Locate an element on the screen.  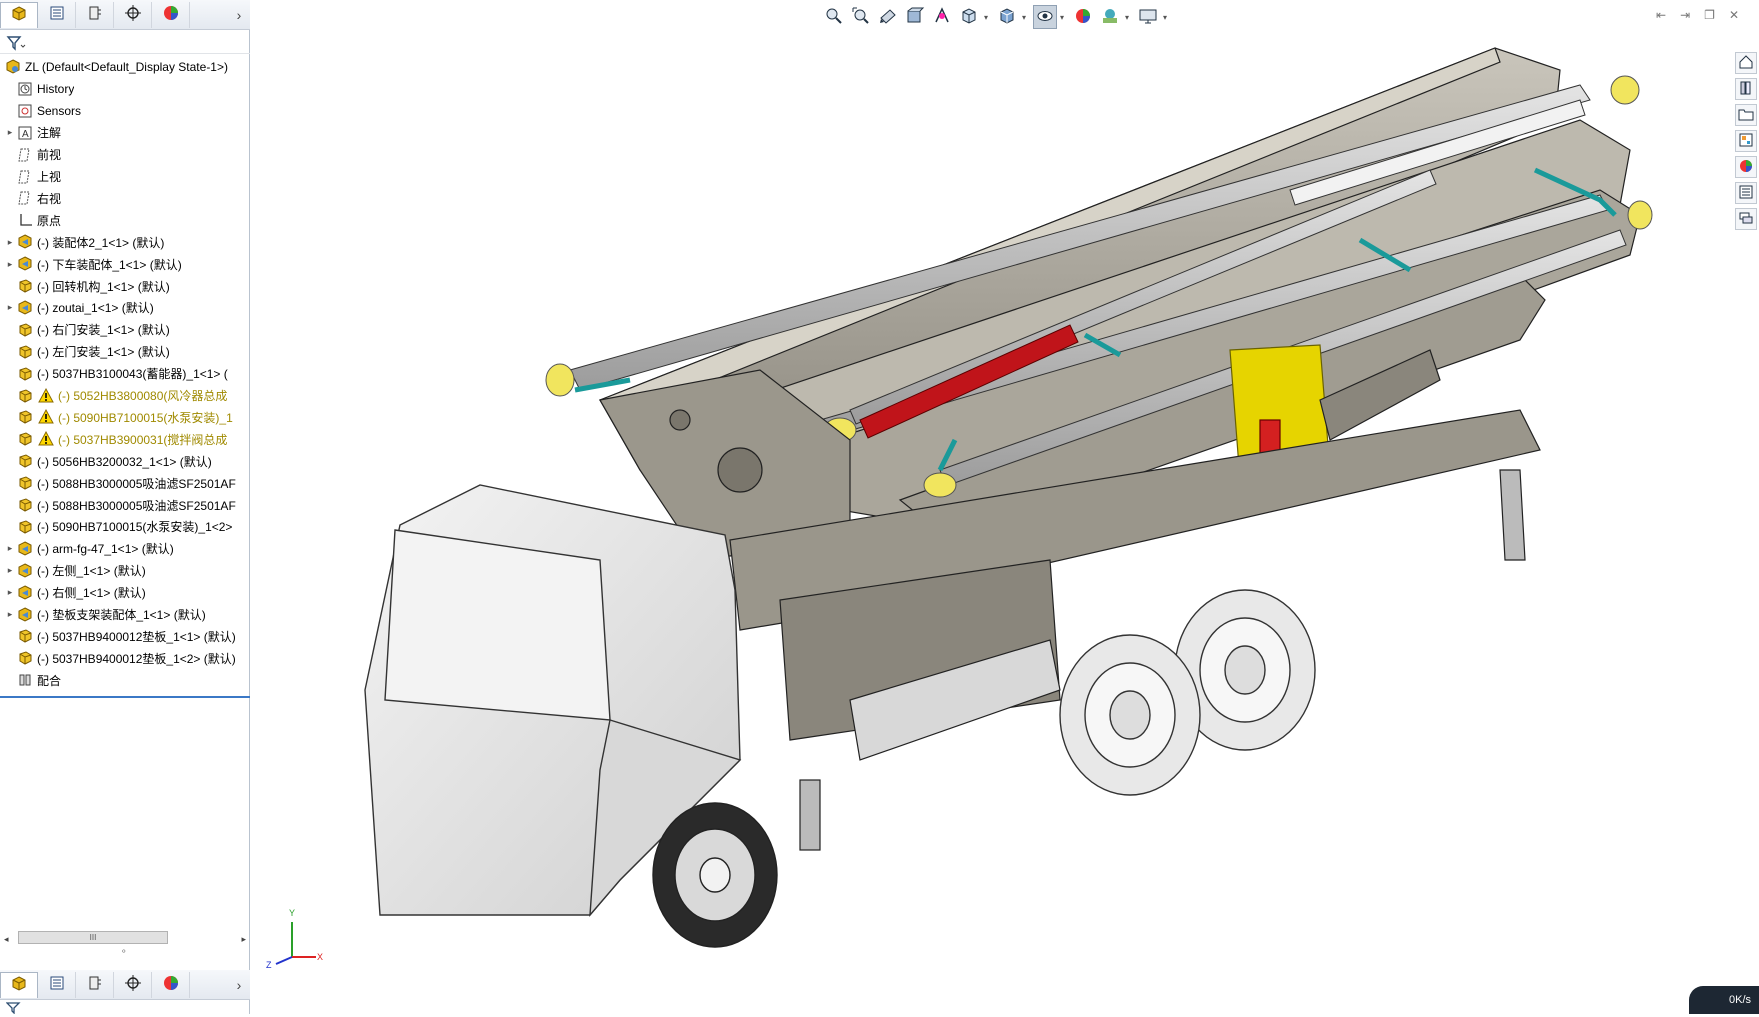
tile-right-icon: ⇥ is located at coordinates (1685, 15).